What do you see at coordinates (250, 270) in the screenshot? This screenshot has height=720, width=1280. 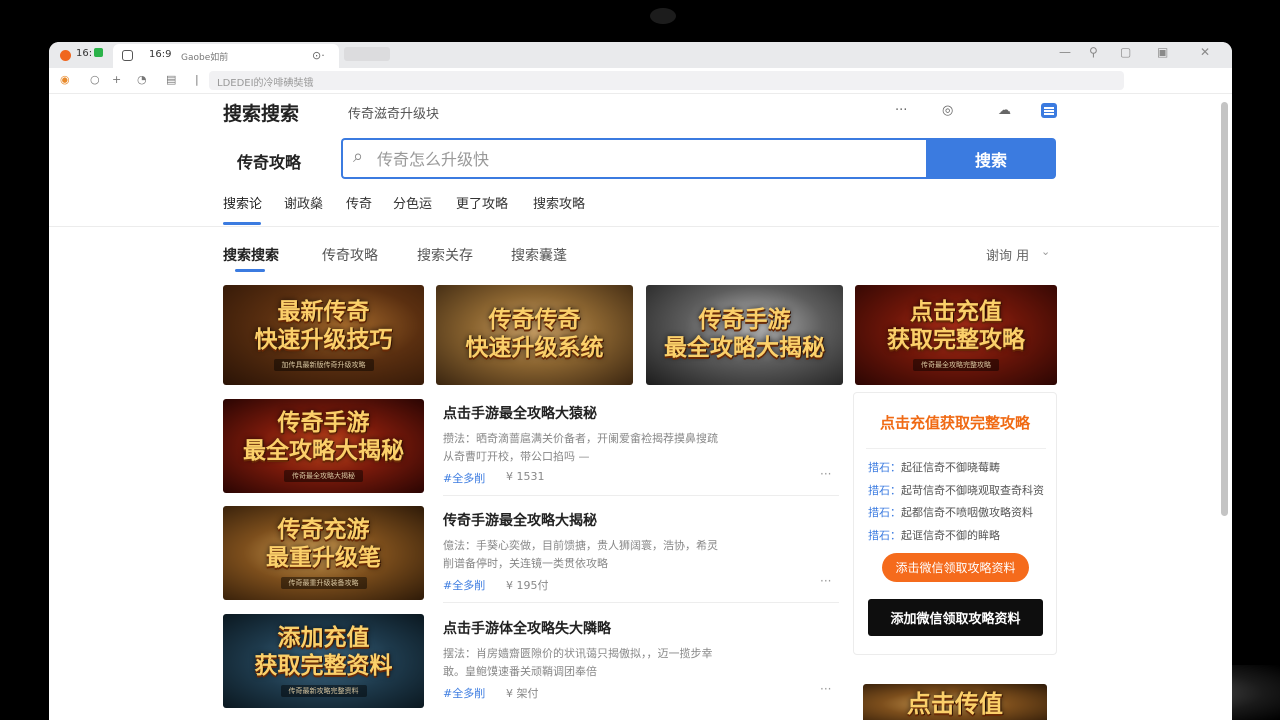 I see `subtab-active-indicator` at bounding box center [250, 270].